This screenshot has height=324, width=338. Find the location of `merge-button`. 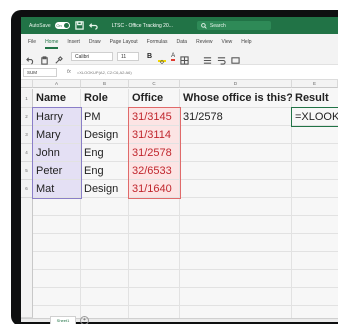

merge-button is located at coordinates (235, 58).